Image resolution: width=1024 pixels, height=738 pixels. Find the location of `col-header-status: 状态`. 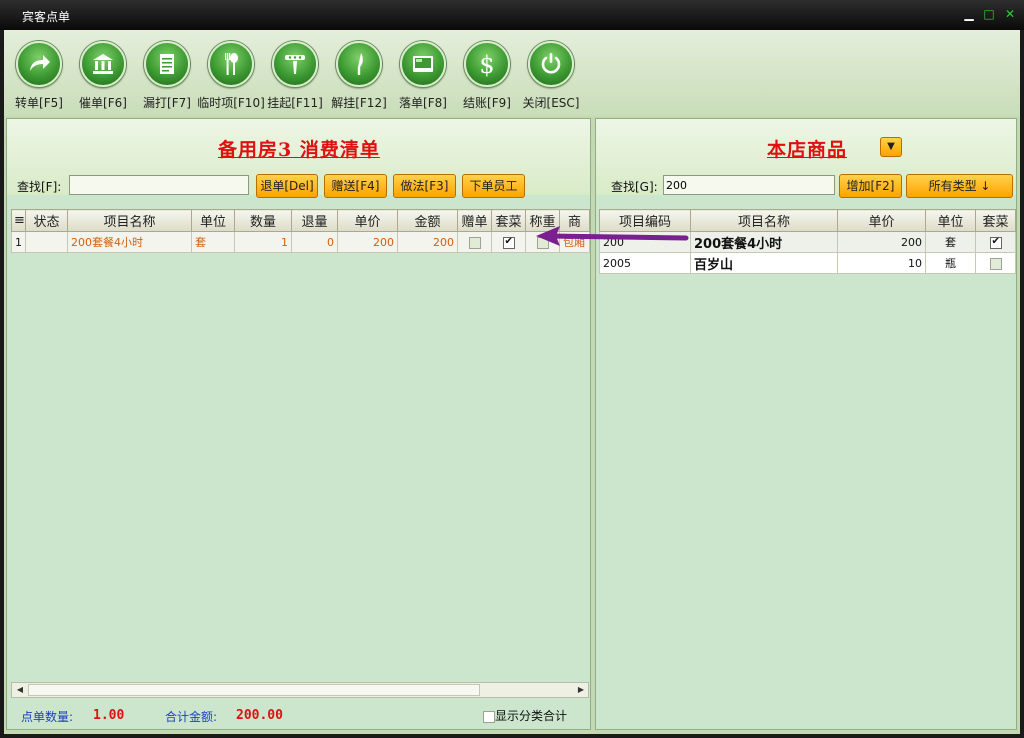

col-header-status: 状态 is located at coordinates (46, 220).